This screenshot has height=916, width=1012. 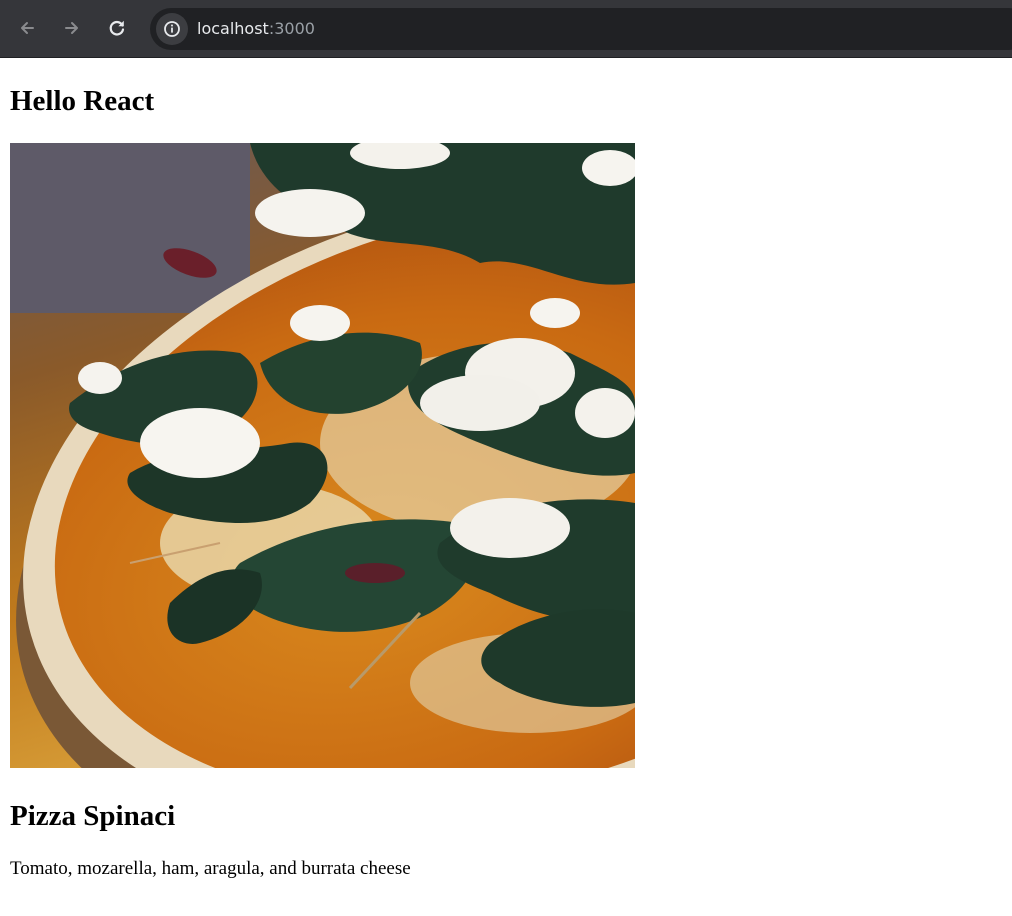 I want to click on back-button, so click(x=27, y=28).